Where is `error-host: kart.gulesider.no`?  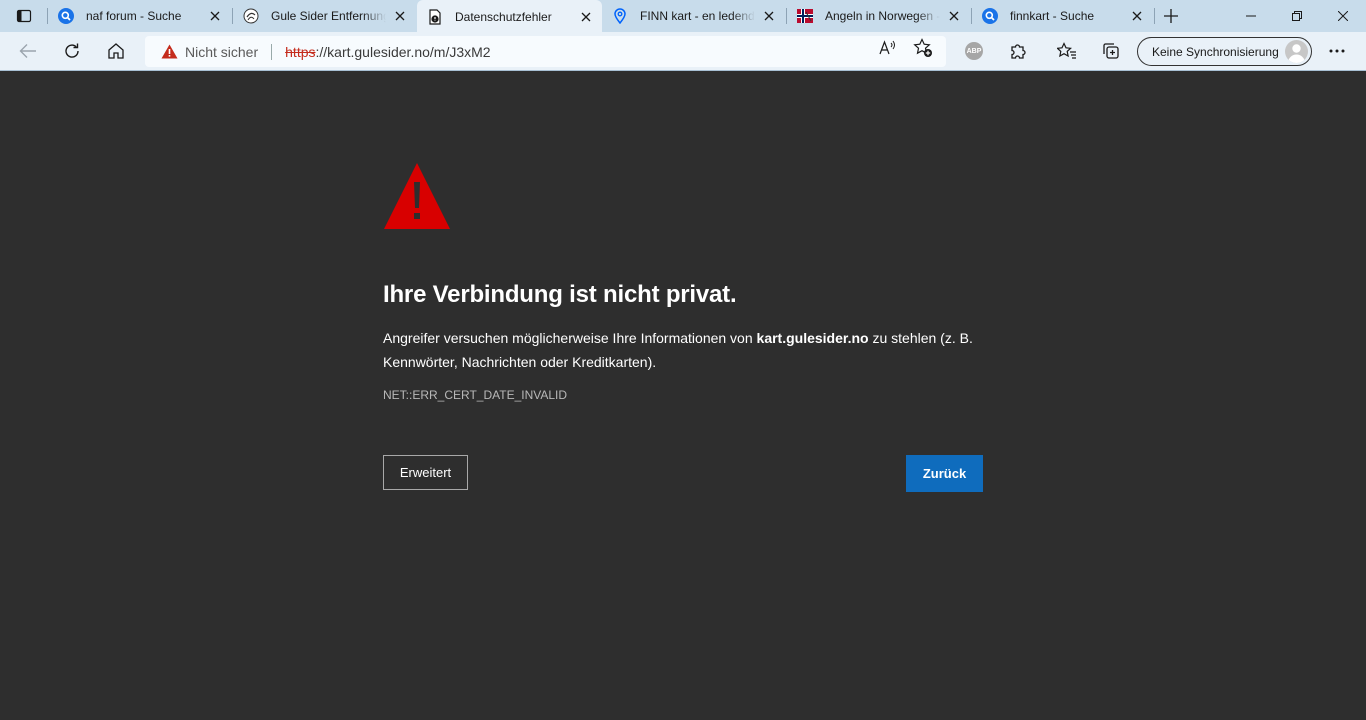
error-host: kart.gulesider.no is located at coordinates (812, 338).